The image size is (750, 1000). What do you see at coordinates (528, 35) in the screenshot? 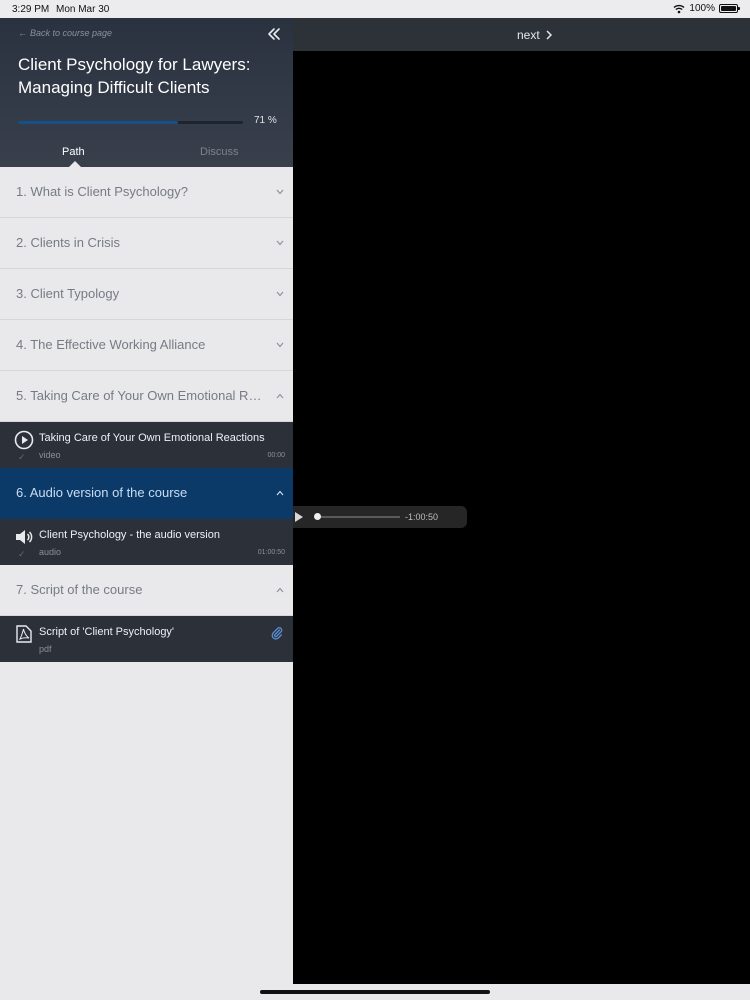
I see `next-label: next` at bounding box center [528, 35].